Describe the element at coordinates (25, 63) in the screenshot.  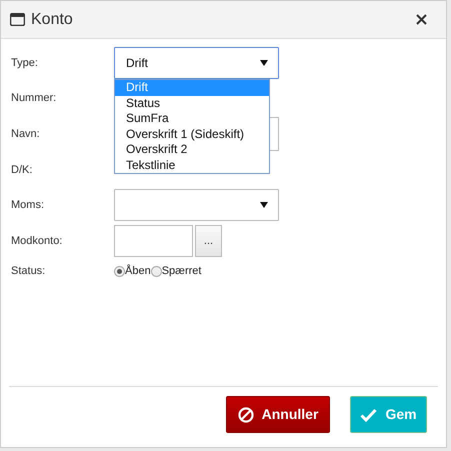
I see `field-label: Type:` at that location.